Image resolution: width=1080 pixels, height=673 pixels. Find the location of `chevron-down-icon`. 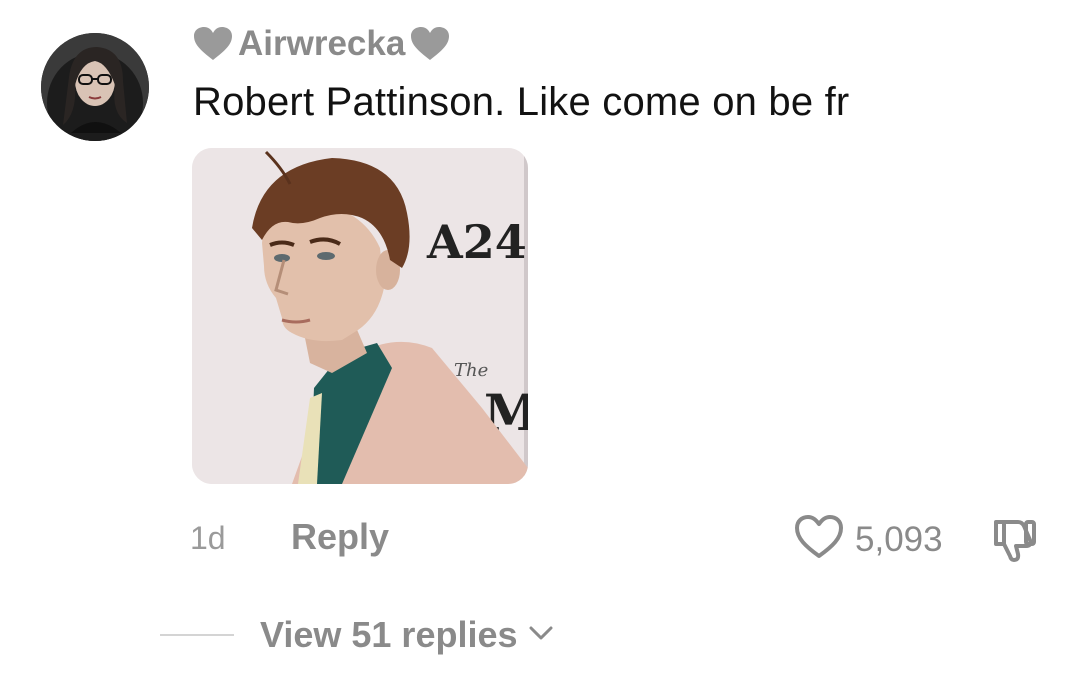

chevron-down-icon is located at coordinates (541, 635).